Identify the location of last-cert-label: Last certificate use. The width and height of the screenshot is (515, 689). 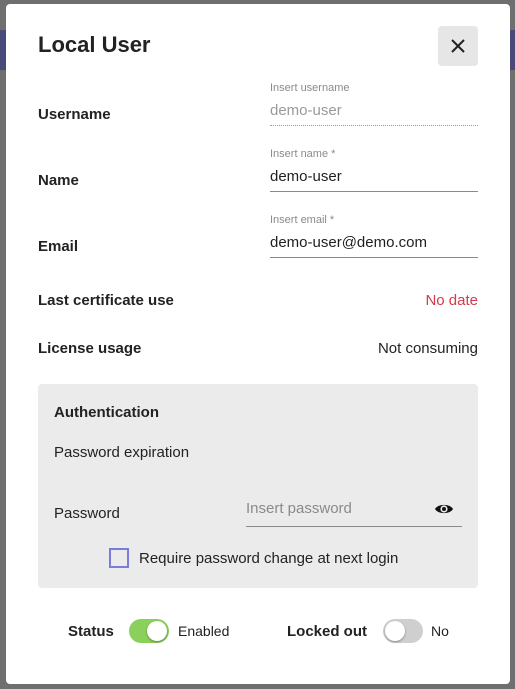
(106, 300).